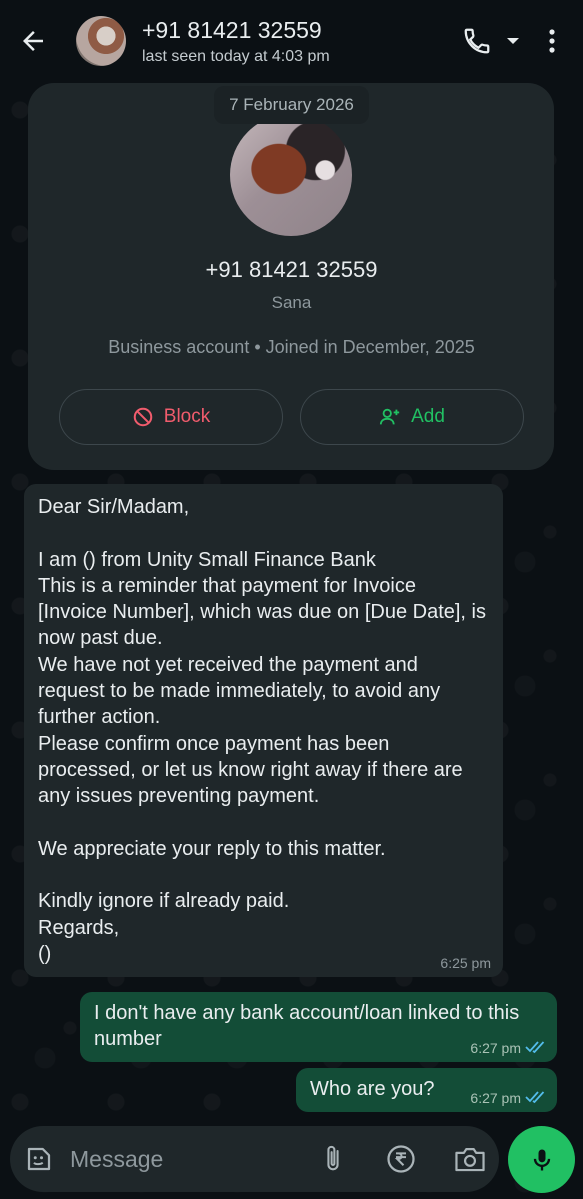 The height and width of the screenshot is (1199, 583). Describe the element at coordinates (143, 417) in the screenshot. I see `block-icon` at that location.